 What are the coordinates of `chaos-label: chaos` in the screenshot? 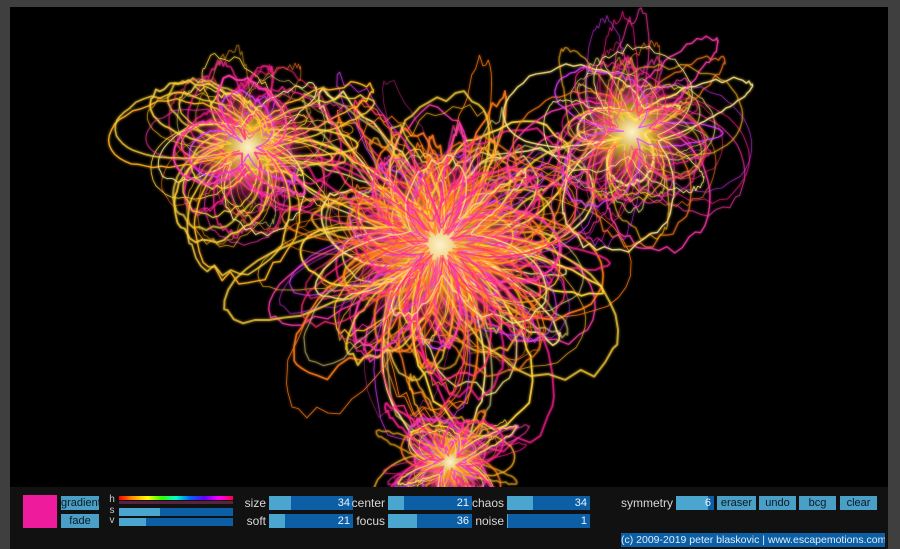 It's located at (487, 503).